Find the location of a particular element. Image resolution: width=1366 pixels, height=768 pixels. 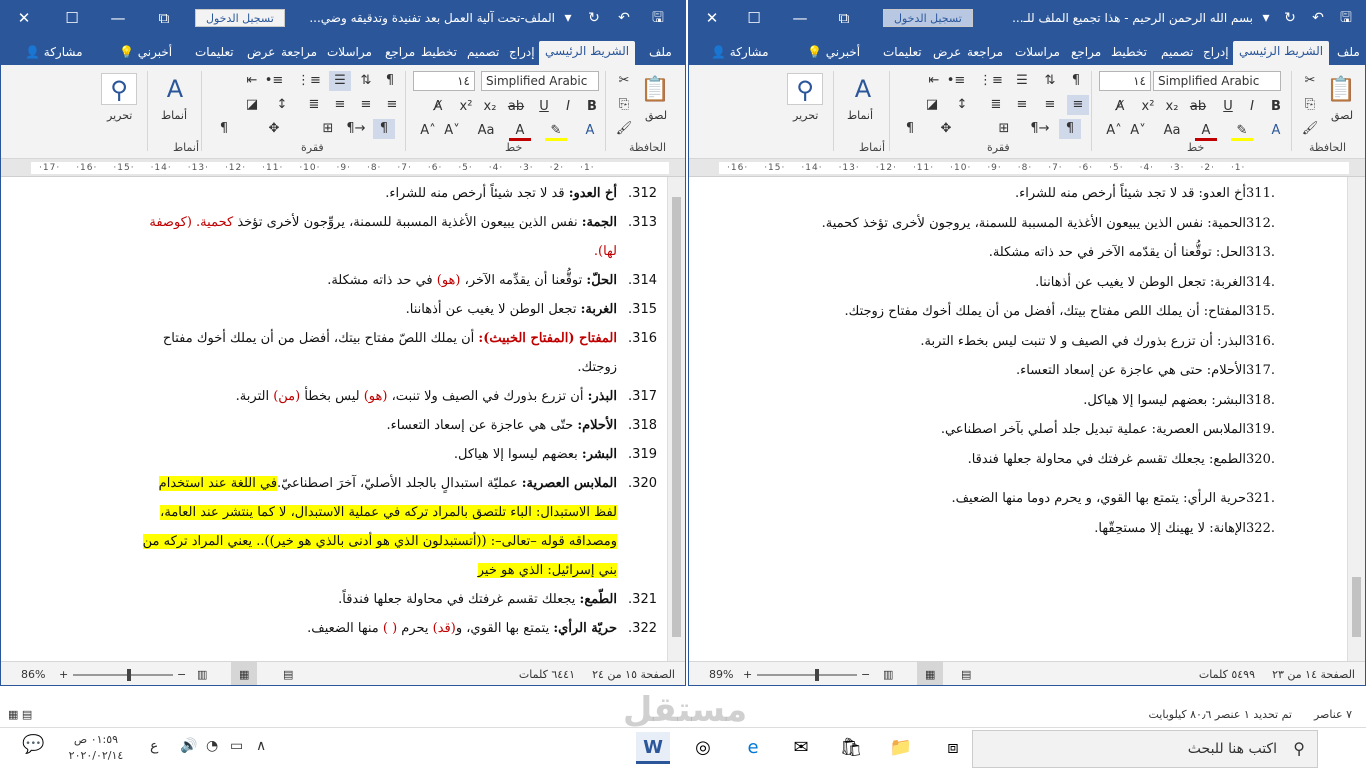

store-icon: 🛍 is located at coordinates (851, 748).